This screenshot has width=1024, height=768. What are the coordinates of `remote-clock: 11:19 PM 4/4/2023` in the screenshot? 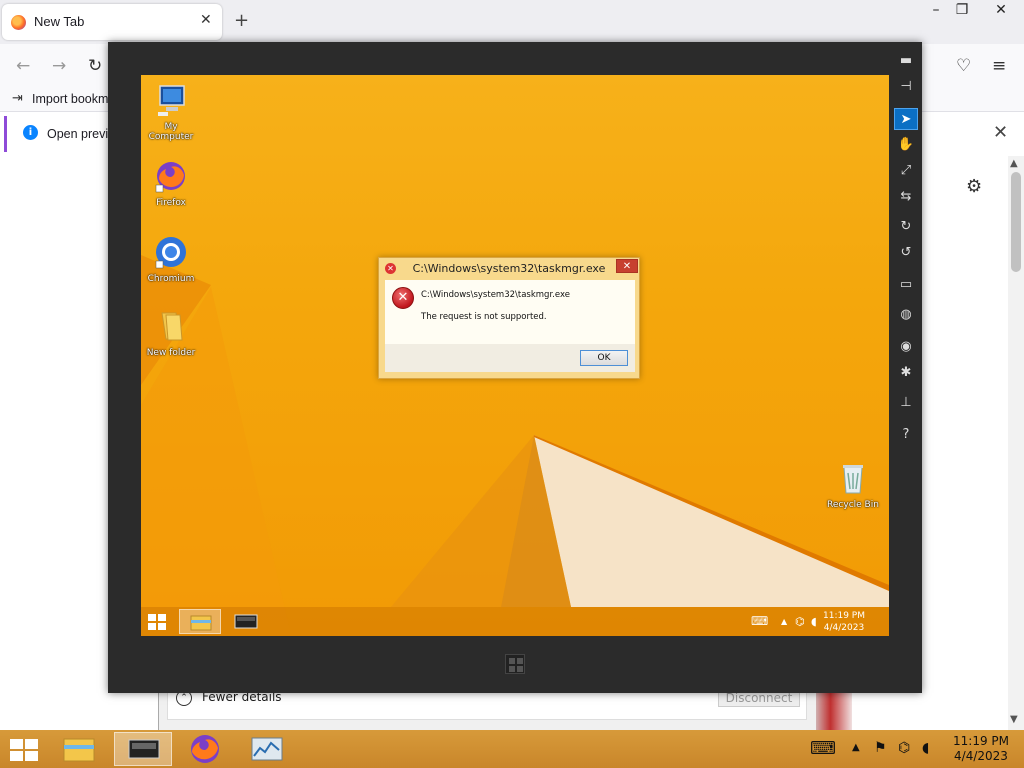 It's located at (844, 622).